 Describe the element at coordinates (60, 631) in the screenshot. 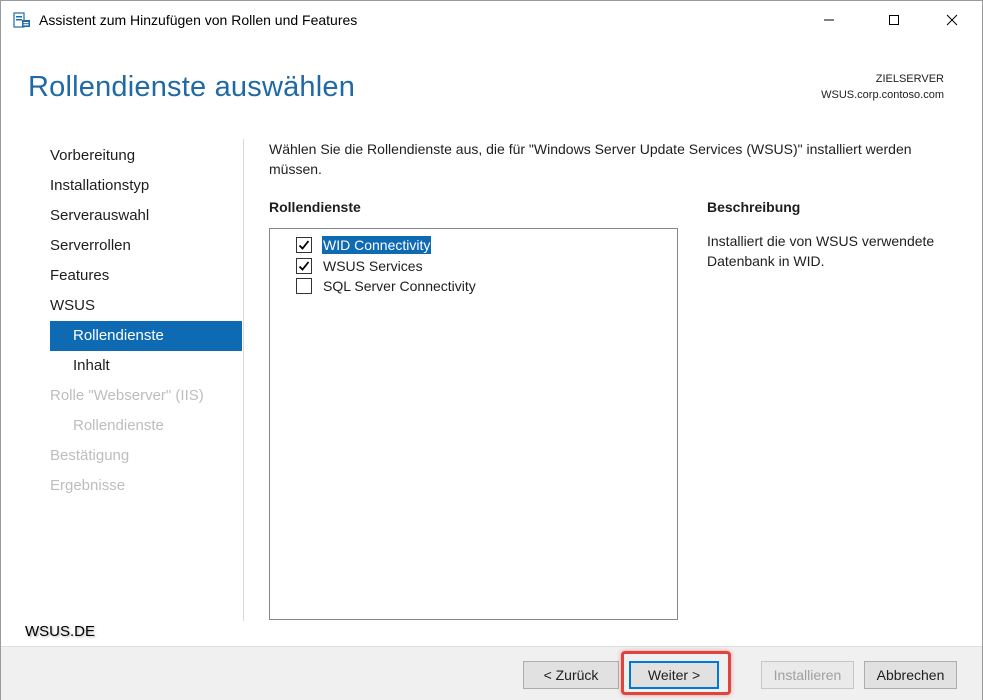

I see `watermark: WSUS.DE` at that location.